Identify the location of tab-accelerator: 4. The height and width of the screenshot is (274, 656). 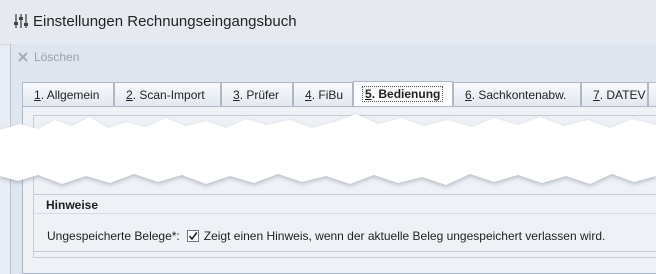
(308, 95).